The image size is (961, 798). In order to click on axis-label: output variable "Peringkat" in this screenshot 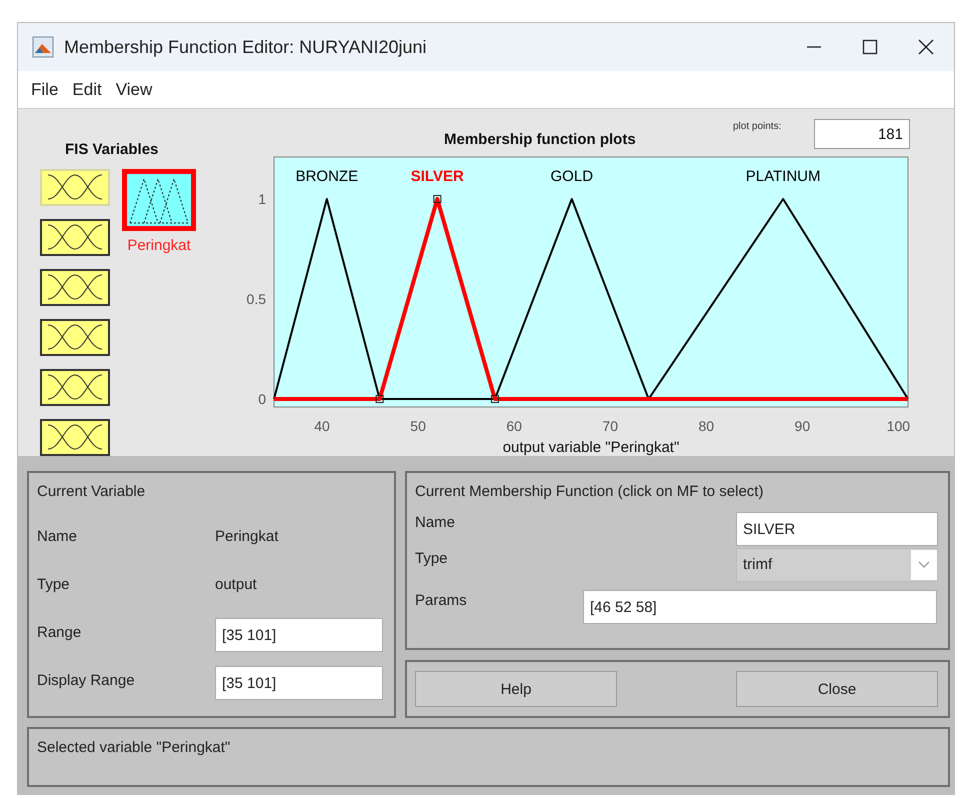, I will do `click(591, 447)`.